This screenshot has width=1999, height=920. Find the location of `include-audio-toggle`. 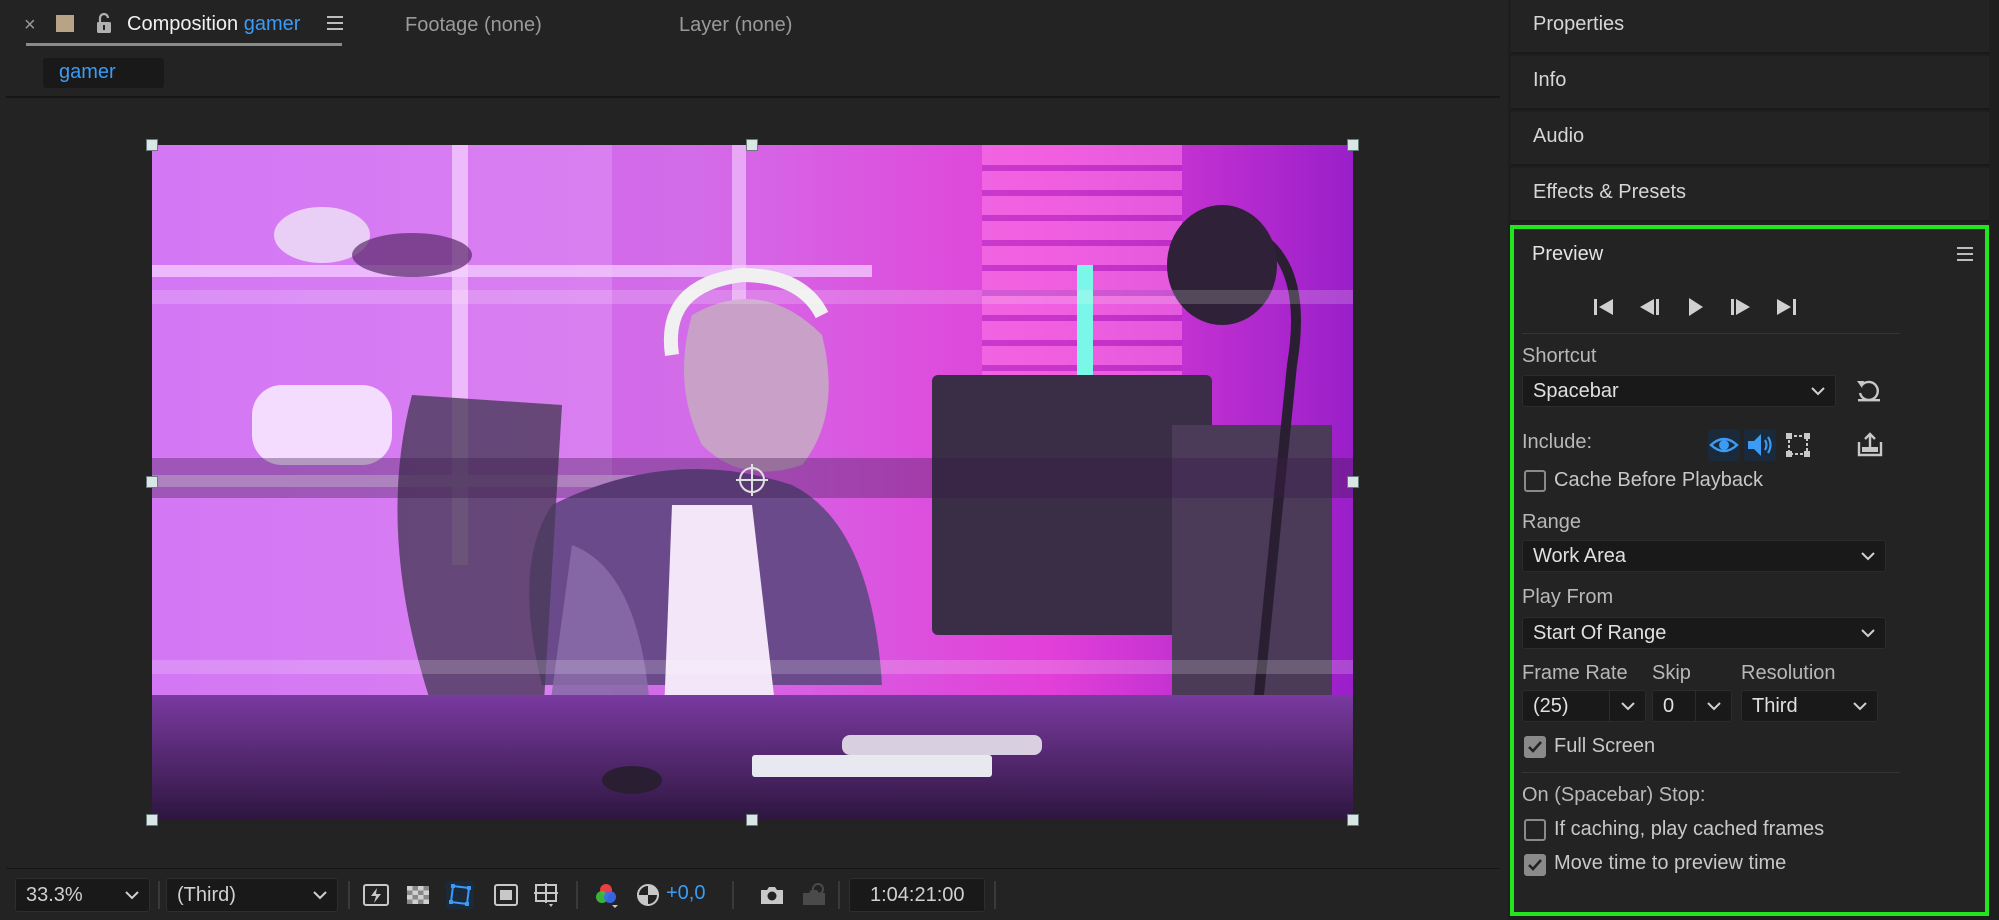

include-audio-toggle is located at coordinates (1760, 445).